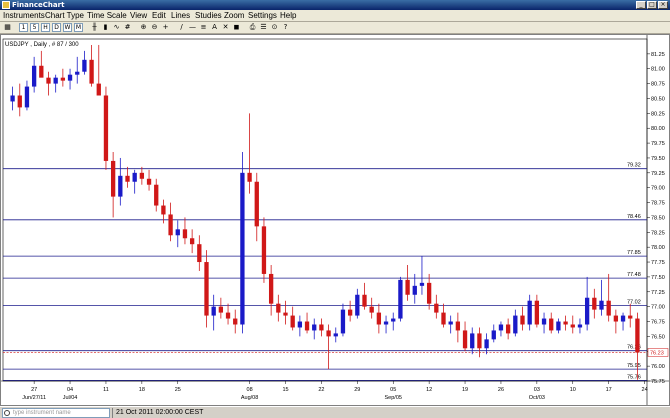 This screenshot has width=670, height=418. Describe the element at coordinates (70, 398) in the screenshot. I see `x-date-label: Jul/04` at that location.